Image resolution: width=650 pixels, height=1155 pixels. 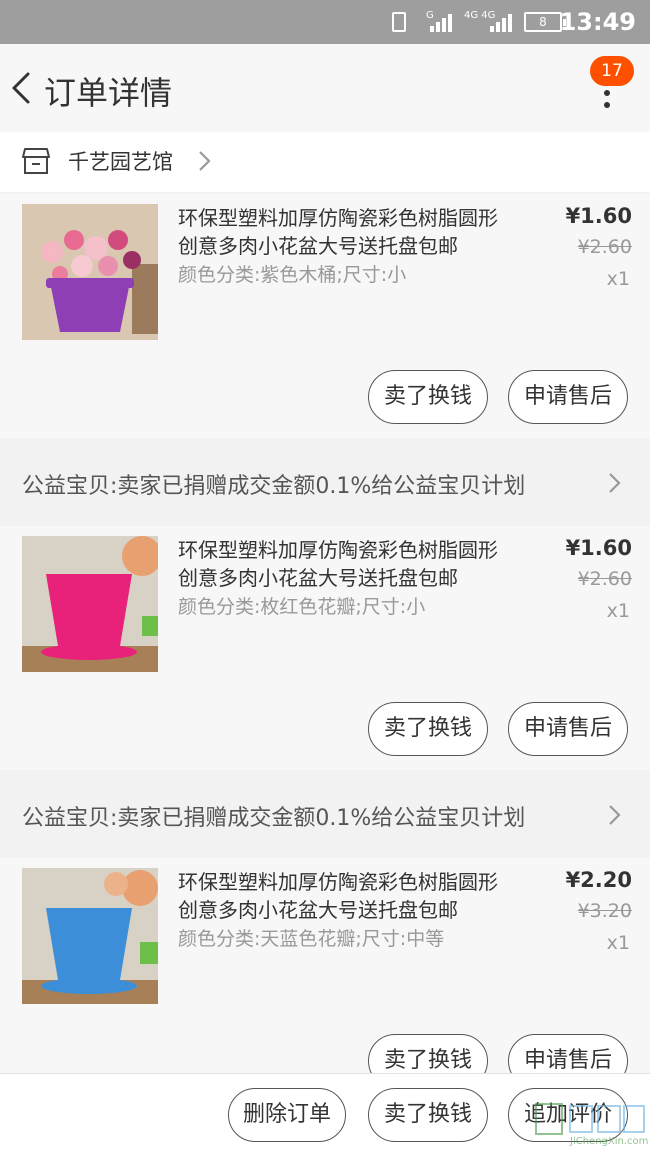 I want to click on shop-name: 千艺园艺馆, so click(x=120, y=162).